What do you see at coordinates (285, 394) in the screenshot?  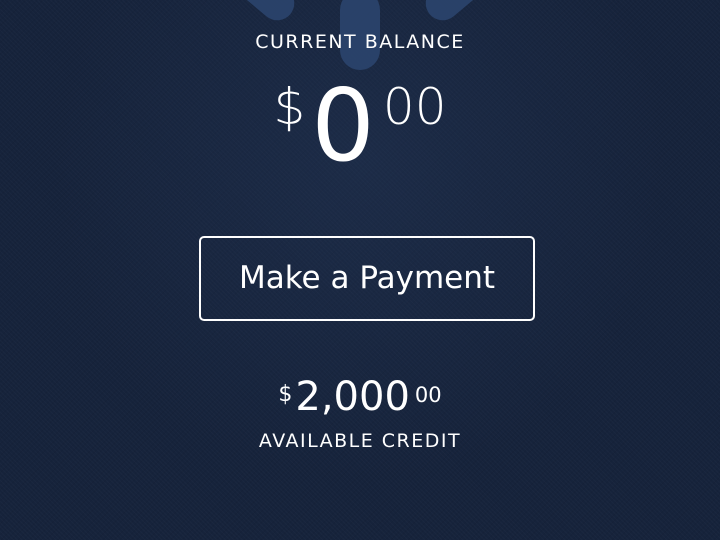 I see `credit-currency-symbol: $` at bounding box center [285, 394].